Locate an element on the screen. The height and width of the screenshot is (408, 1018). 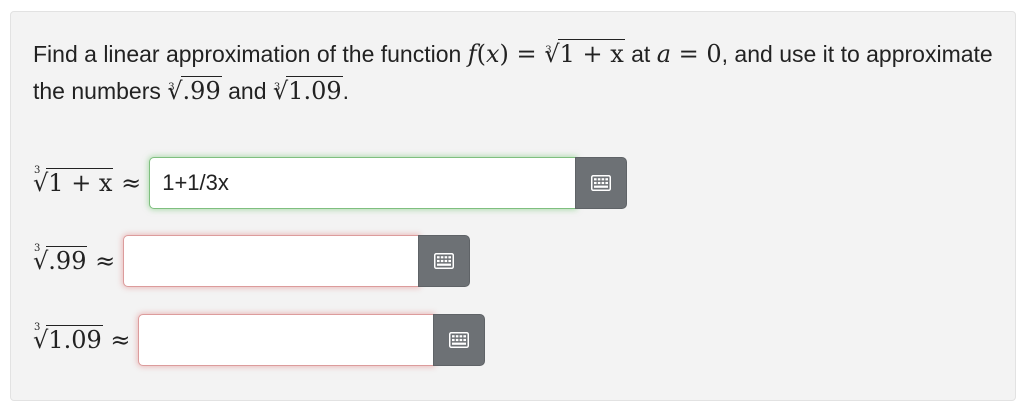
answer-row-cuberoot-099: 3 √.99 ≈ is located at coordinates (252, 261).